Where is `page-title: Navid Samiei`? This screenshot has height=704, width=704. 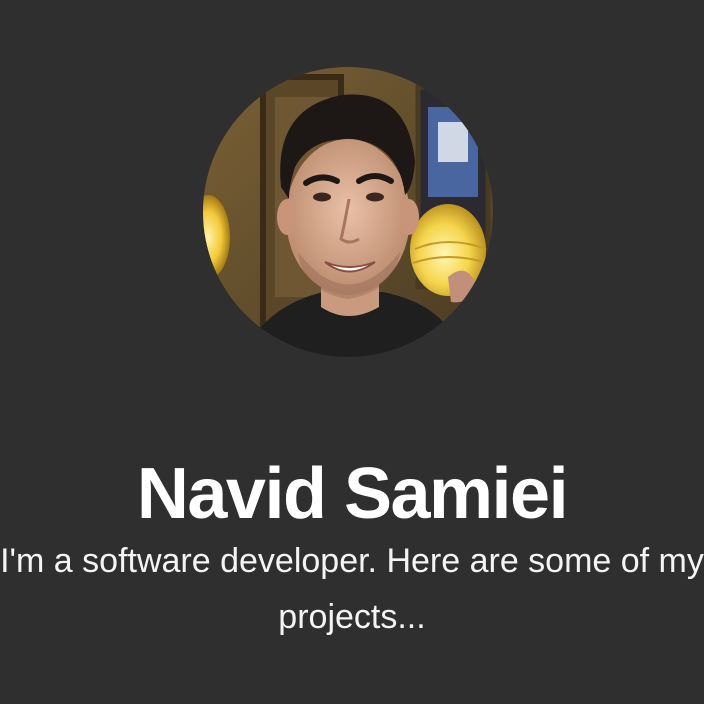 page-title: Navid Samiei is located at coordinates (352, 494).